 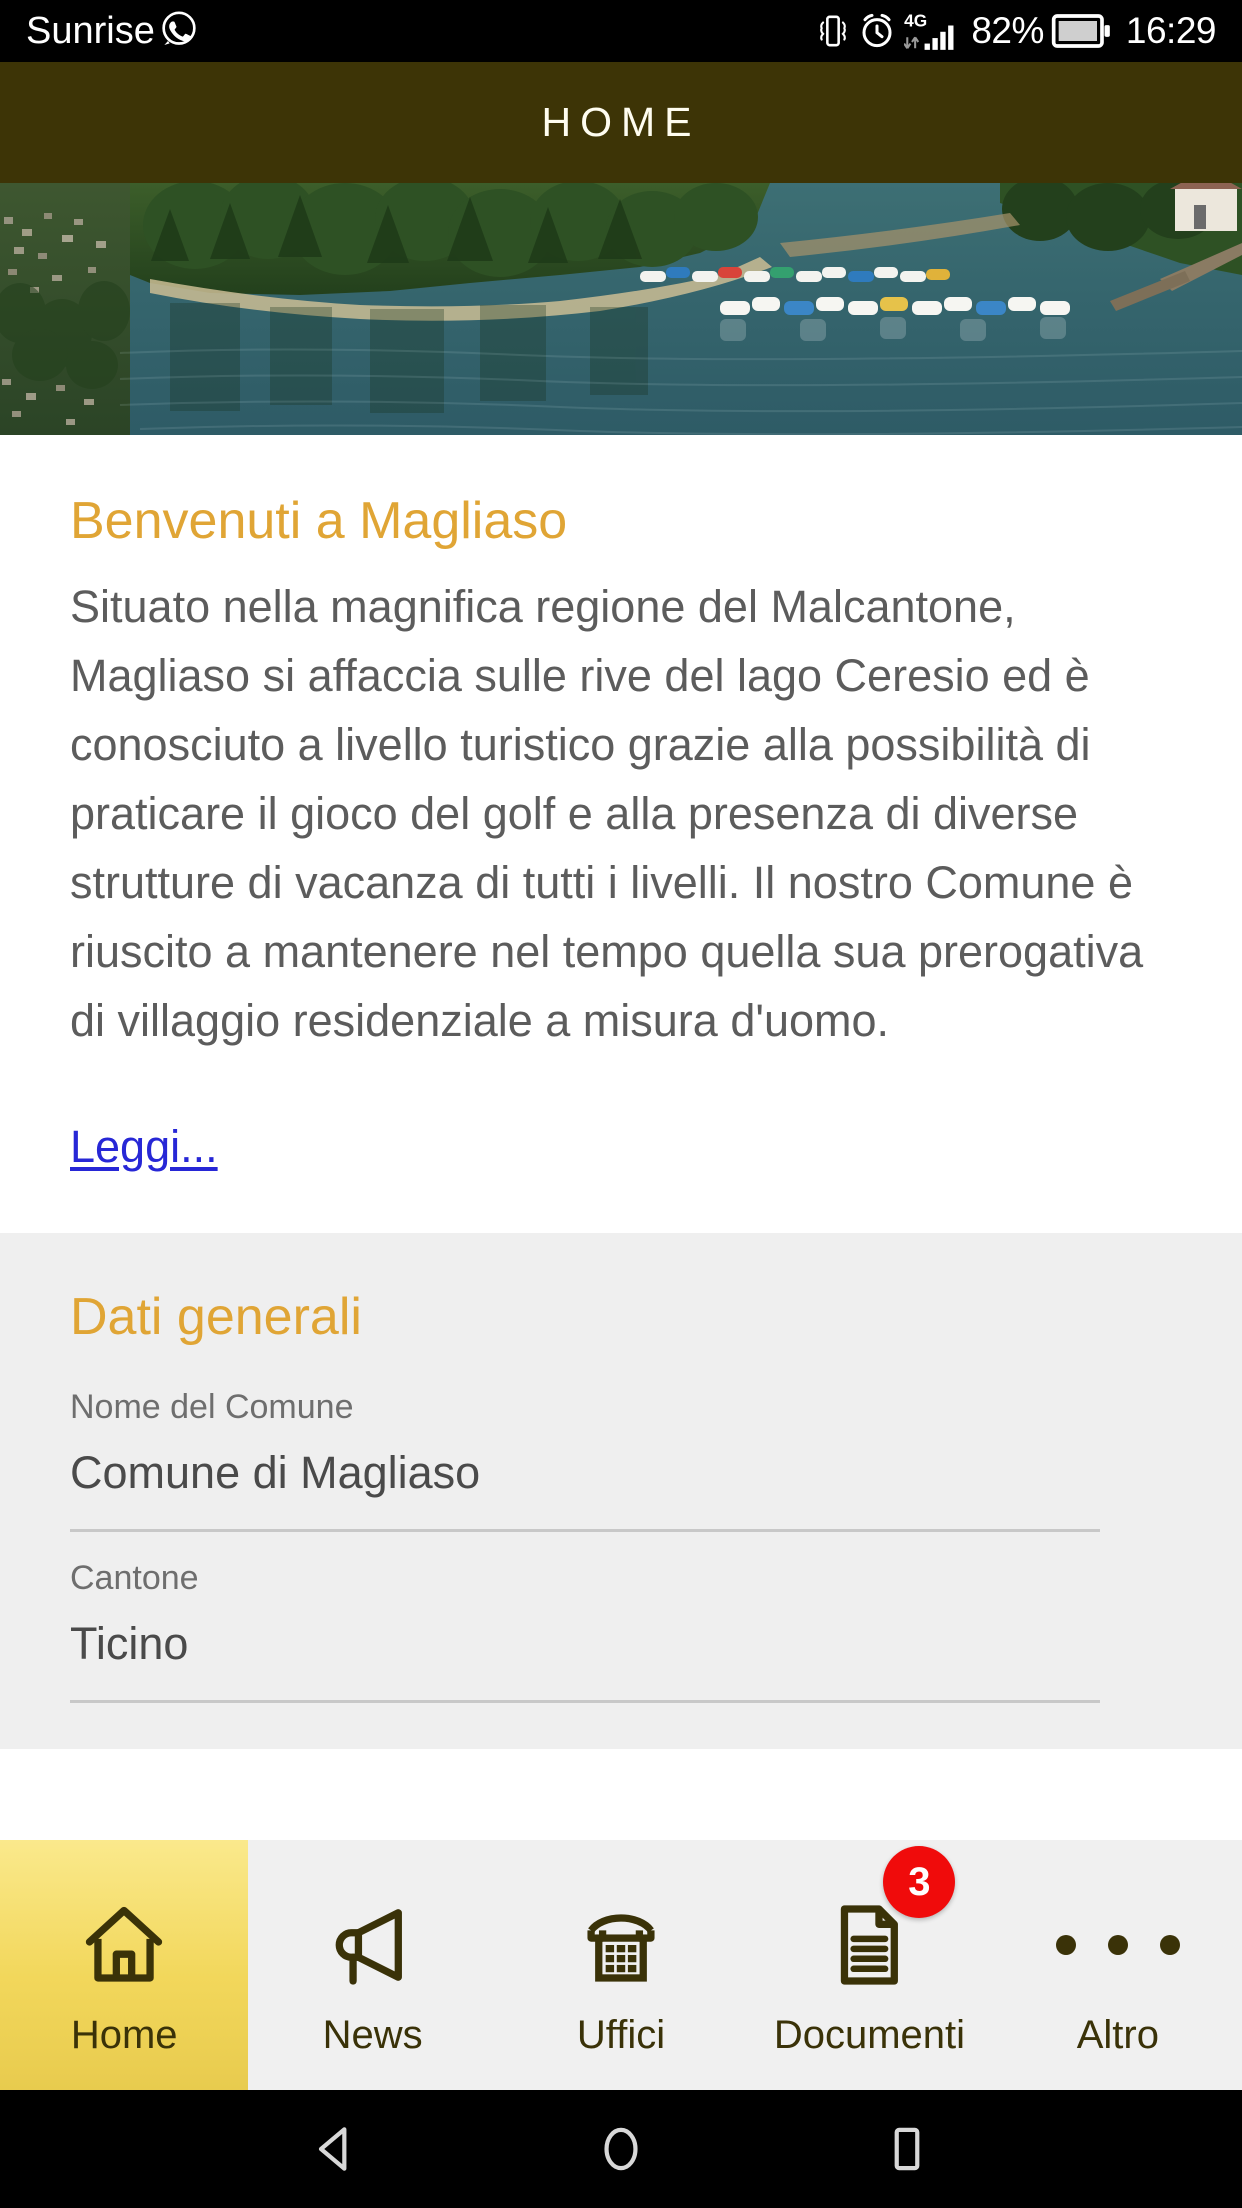 I want to click on status-bar-right: 4G 82% 16:29, so click(x=1016, y=31).